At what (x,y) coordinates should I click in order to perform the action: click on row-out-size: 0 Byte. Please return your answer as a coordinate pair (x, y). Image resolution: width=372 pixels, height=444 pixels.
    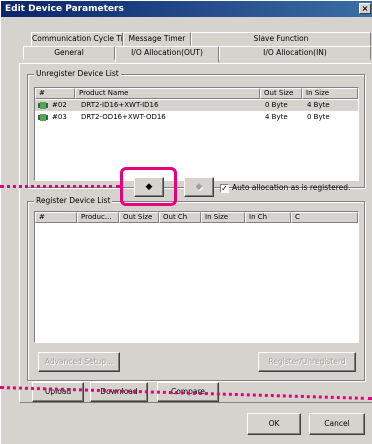
    Looking at the image, I should click on (276, 105).